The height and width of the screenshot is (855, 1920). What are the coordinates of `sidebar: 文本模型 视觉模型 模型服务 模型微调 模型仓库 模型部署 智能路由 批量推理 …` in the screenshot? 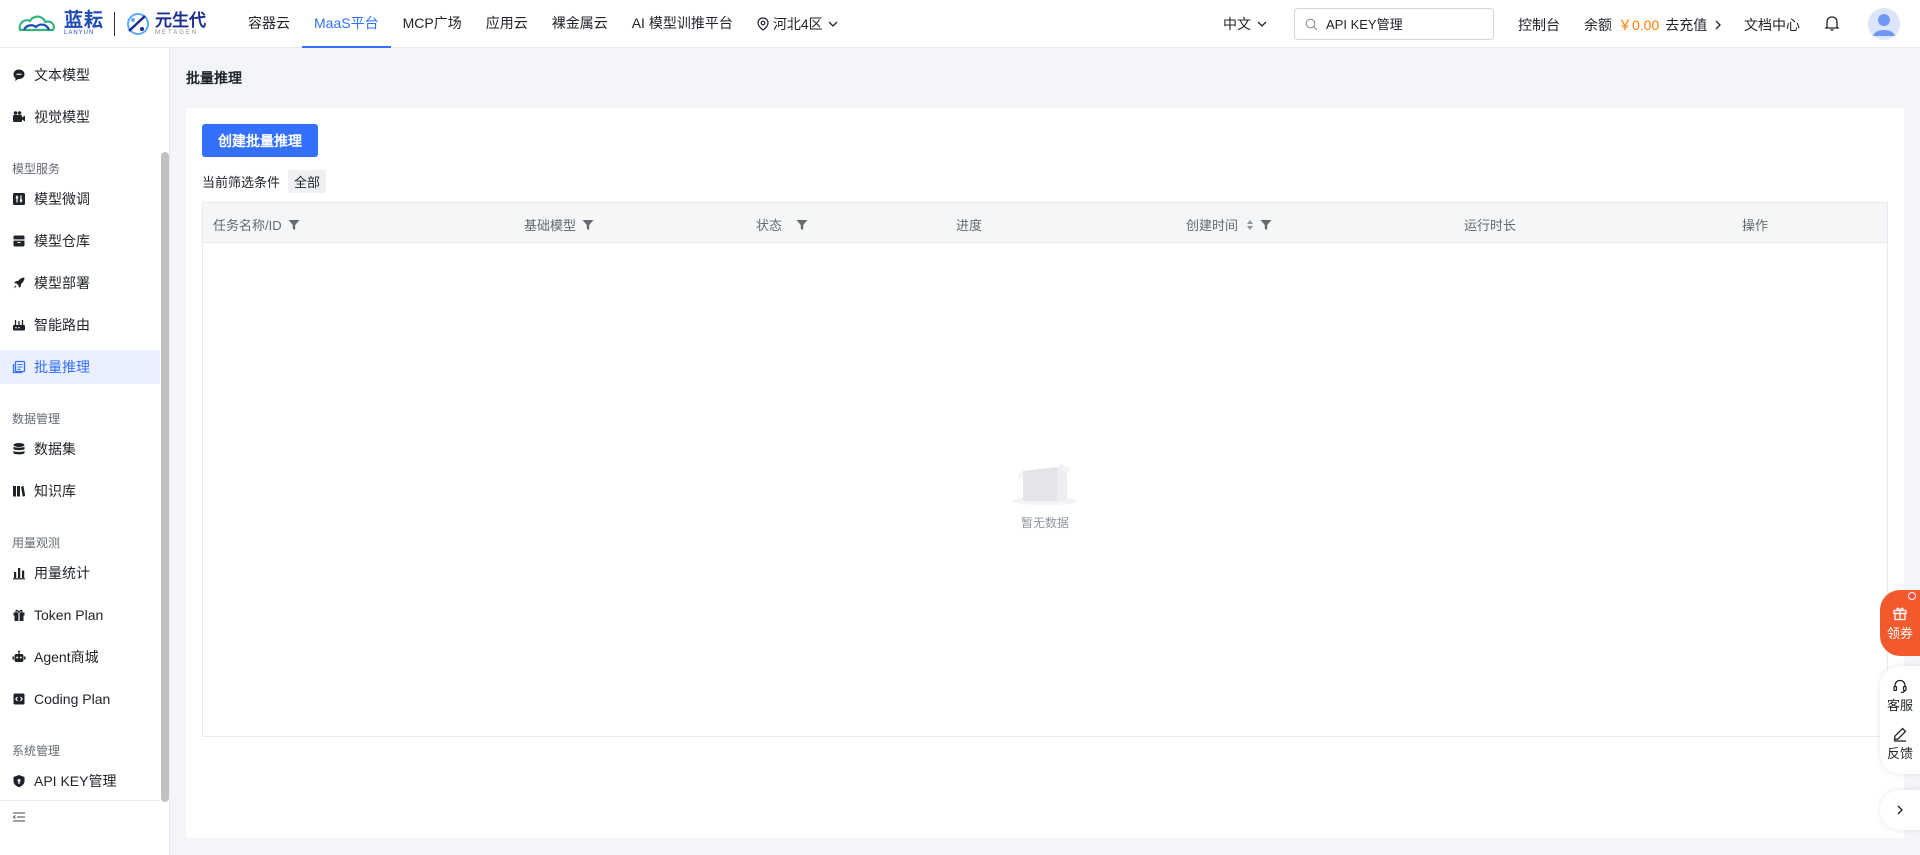 It's located at (85, 451).